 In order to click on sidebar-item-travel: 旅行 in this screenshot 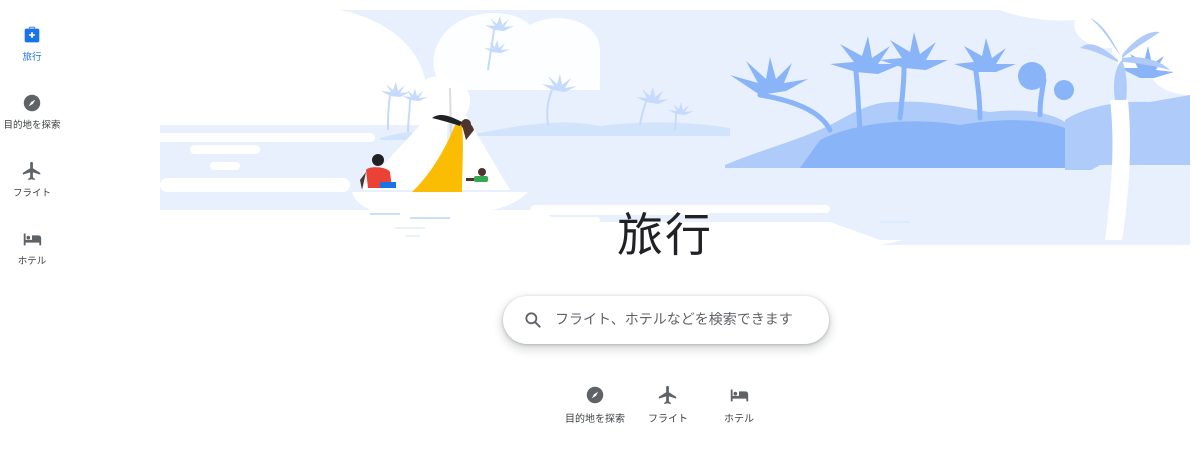, I will do `click(32, 52)`.